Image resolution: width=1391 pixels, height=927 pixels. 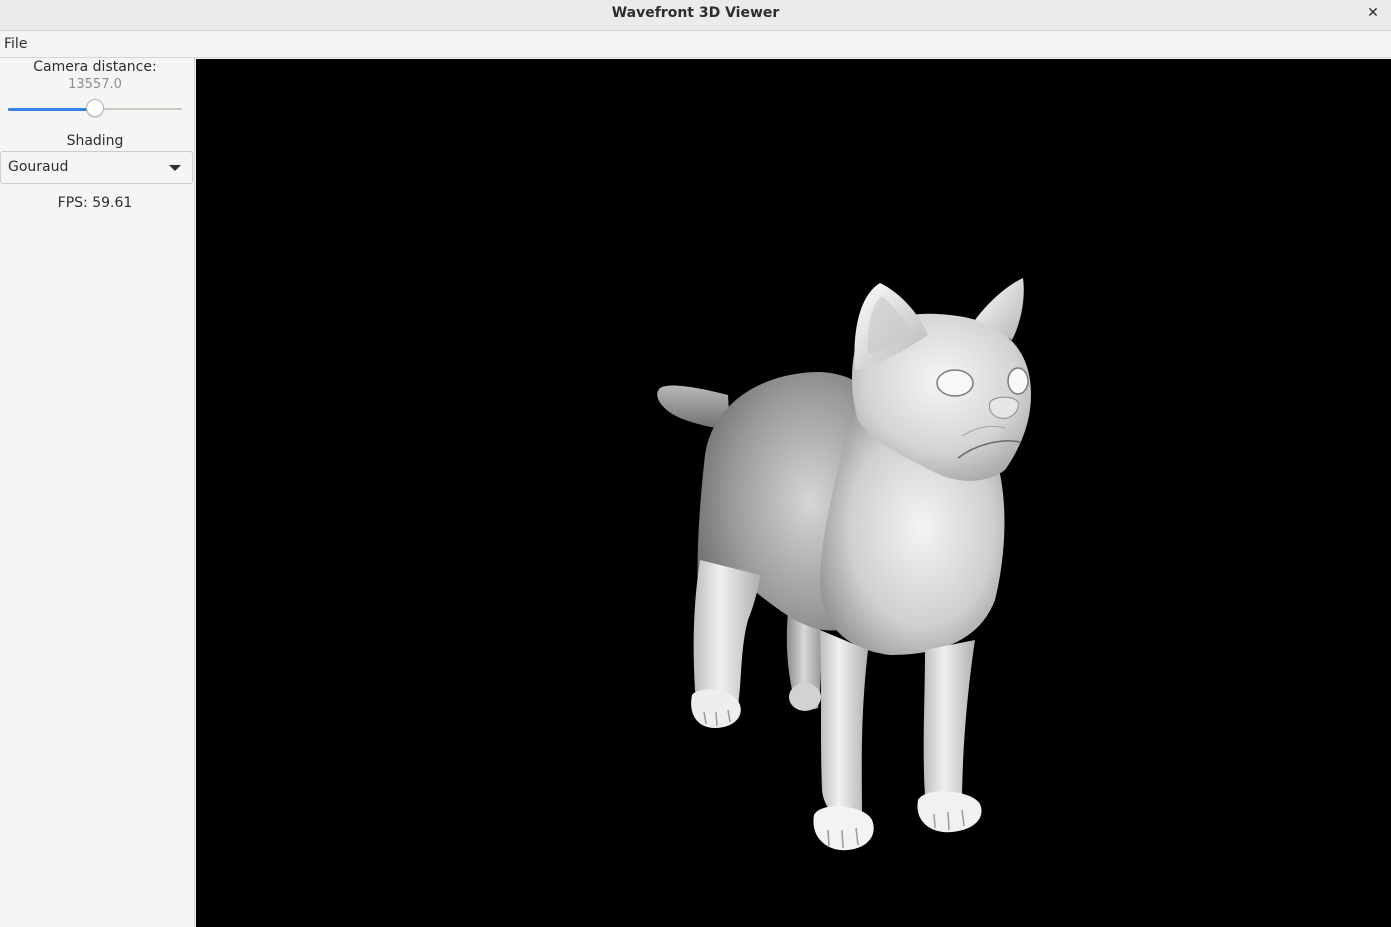 I want to click on close-button: ✕, so click(x=1373, y=13).